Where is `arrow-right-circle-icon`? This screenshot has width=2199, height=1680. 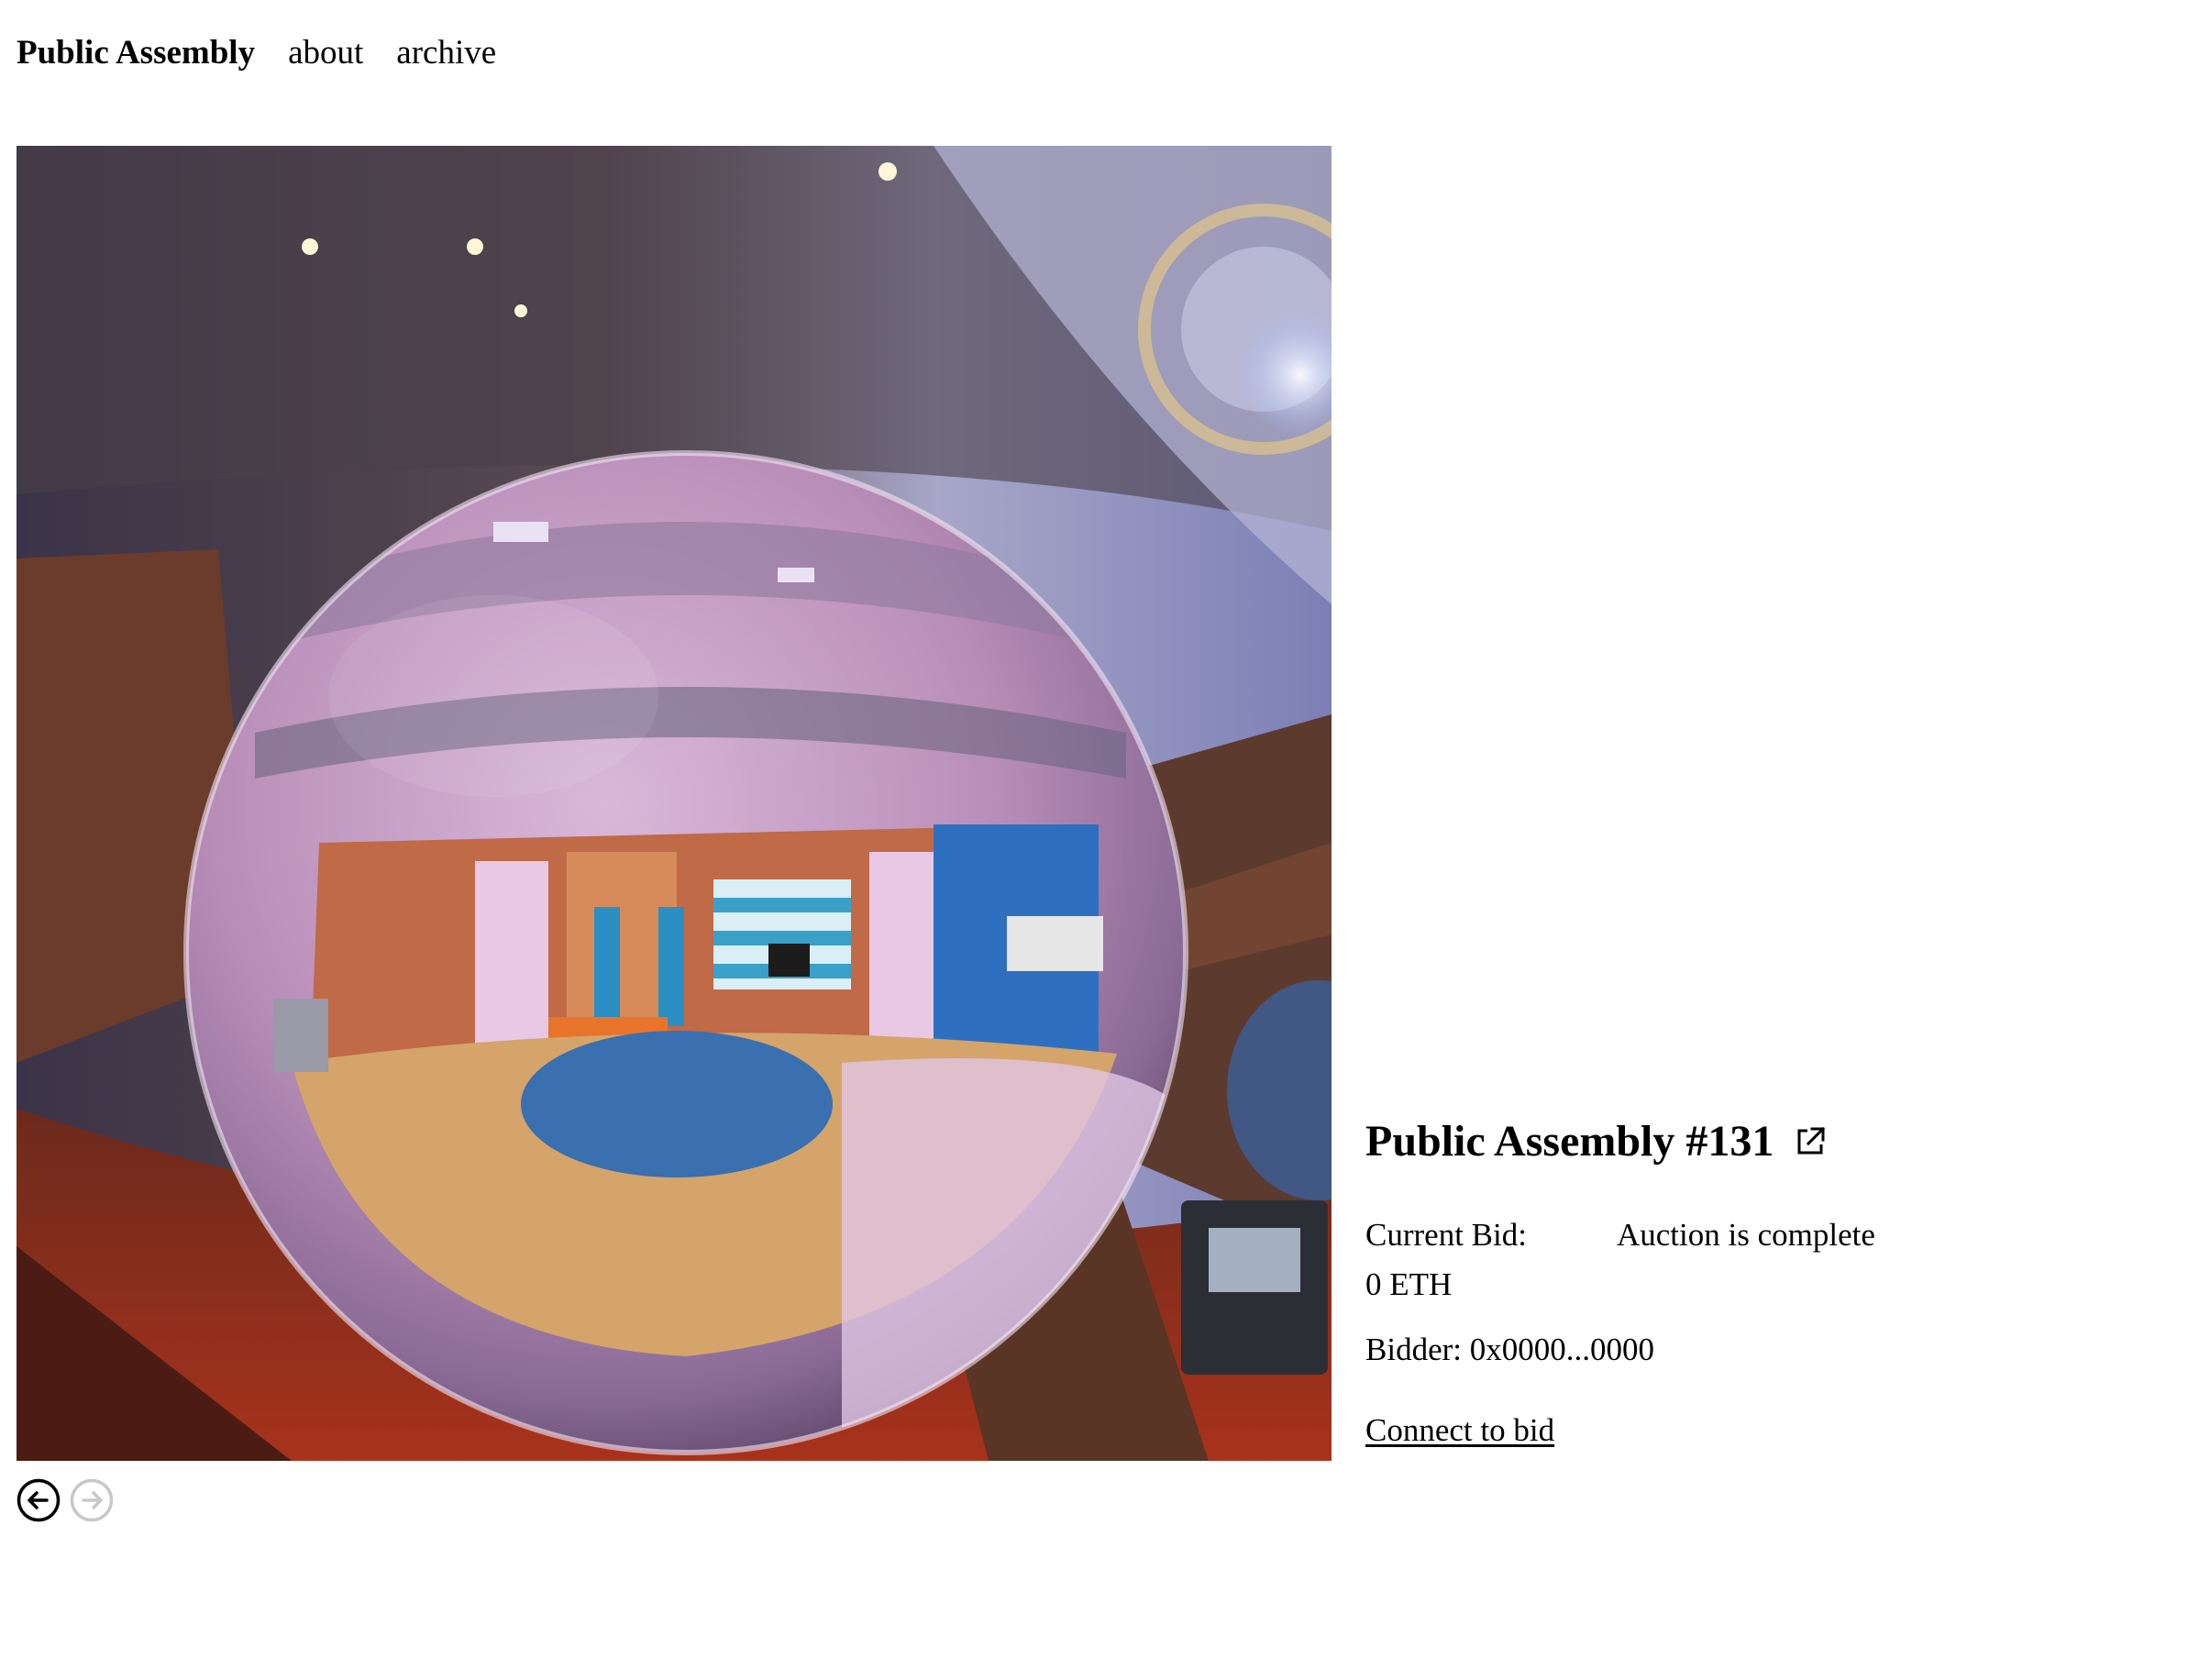 arrow-right-circle-icon is located at coordinates (92, 1500).